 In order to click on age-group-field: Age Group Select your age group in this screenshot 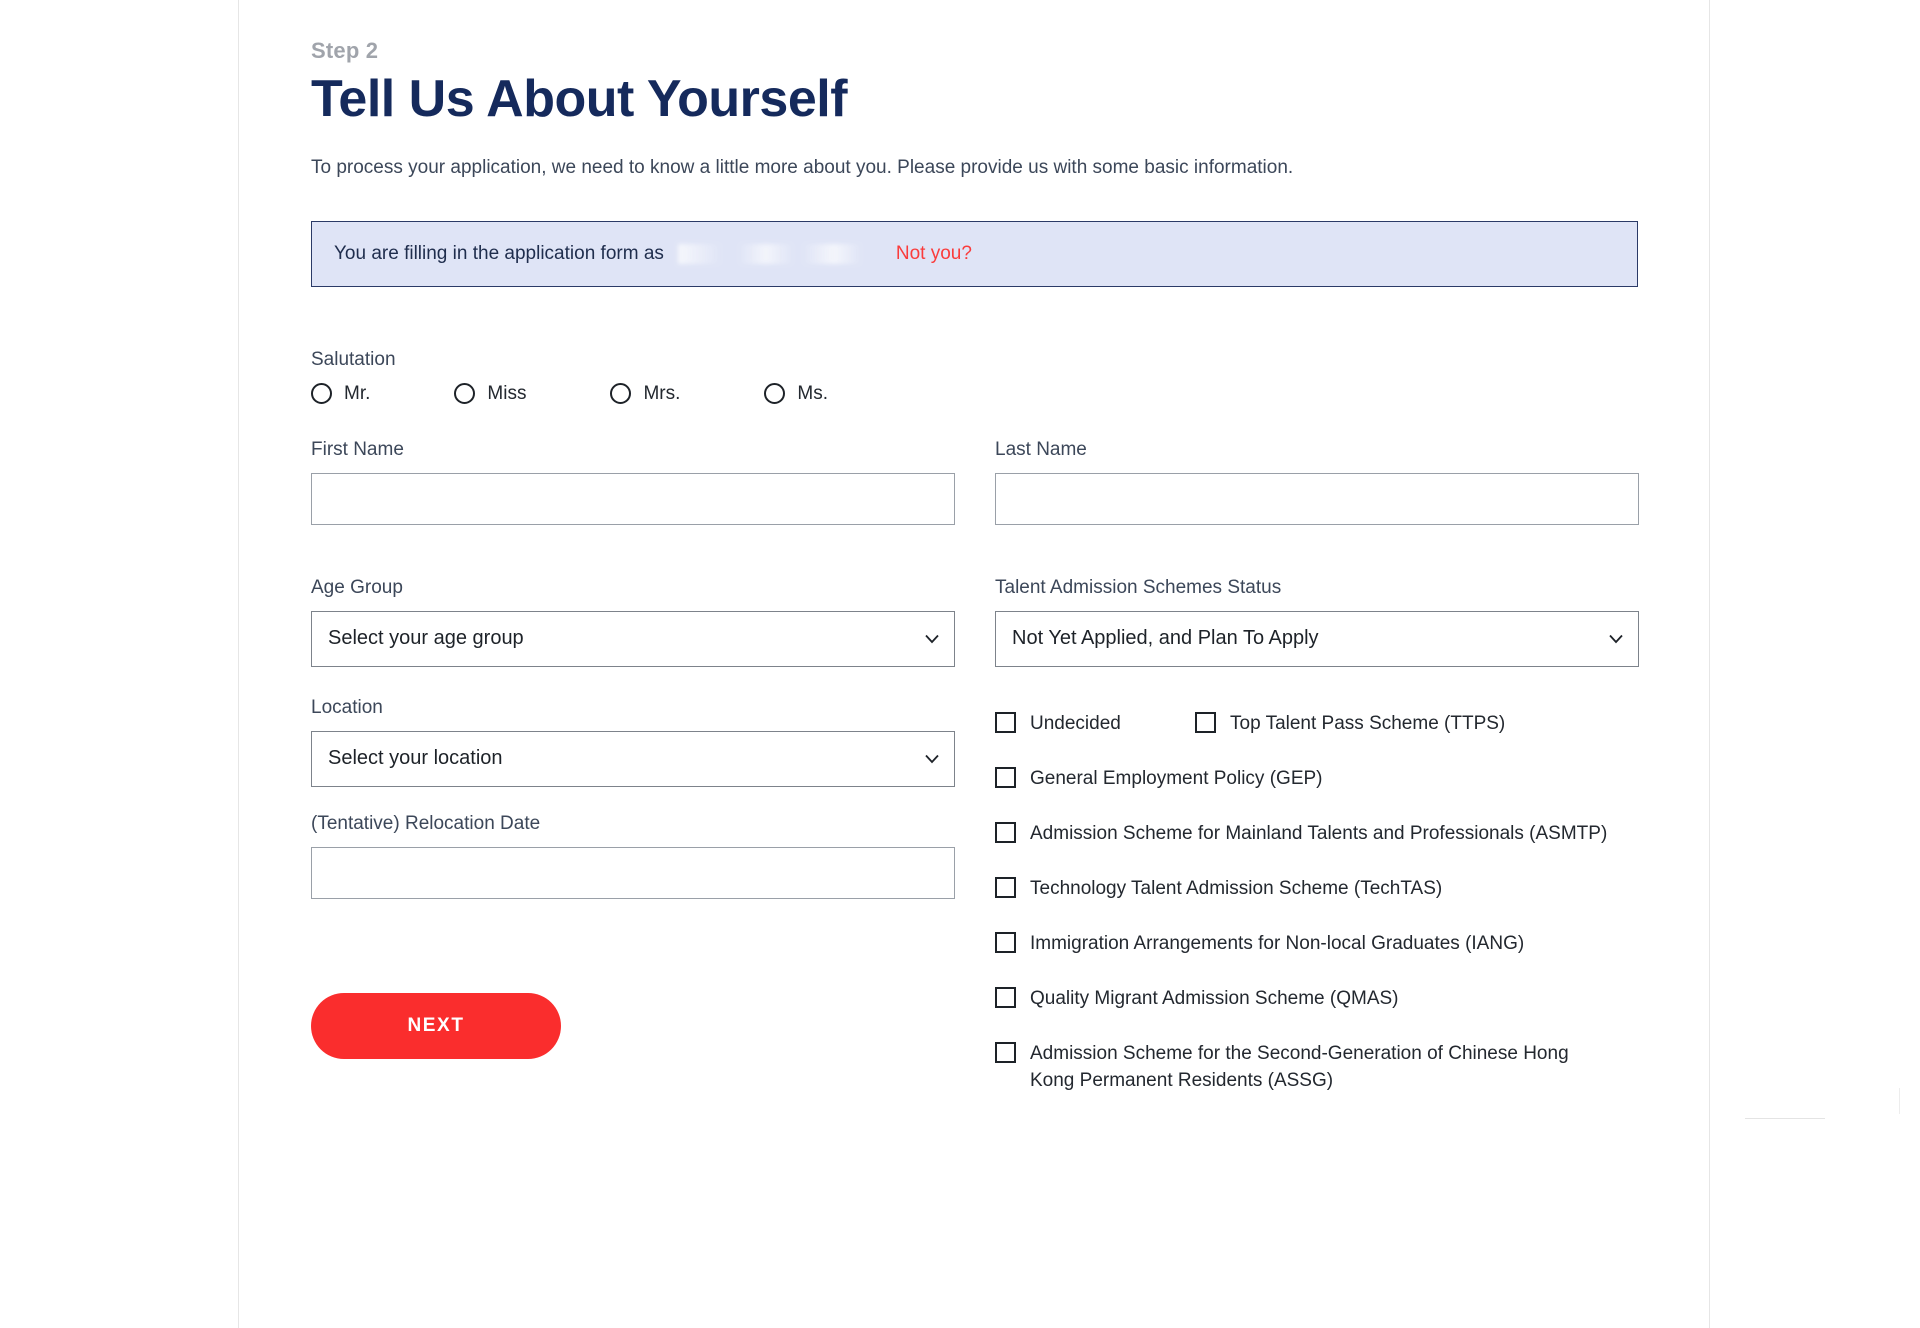, I will do `click(633, 622)`.